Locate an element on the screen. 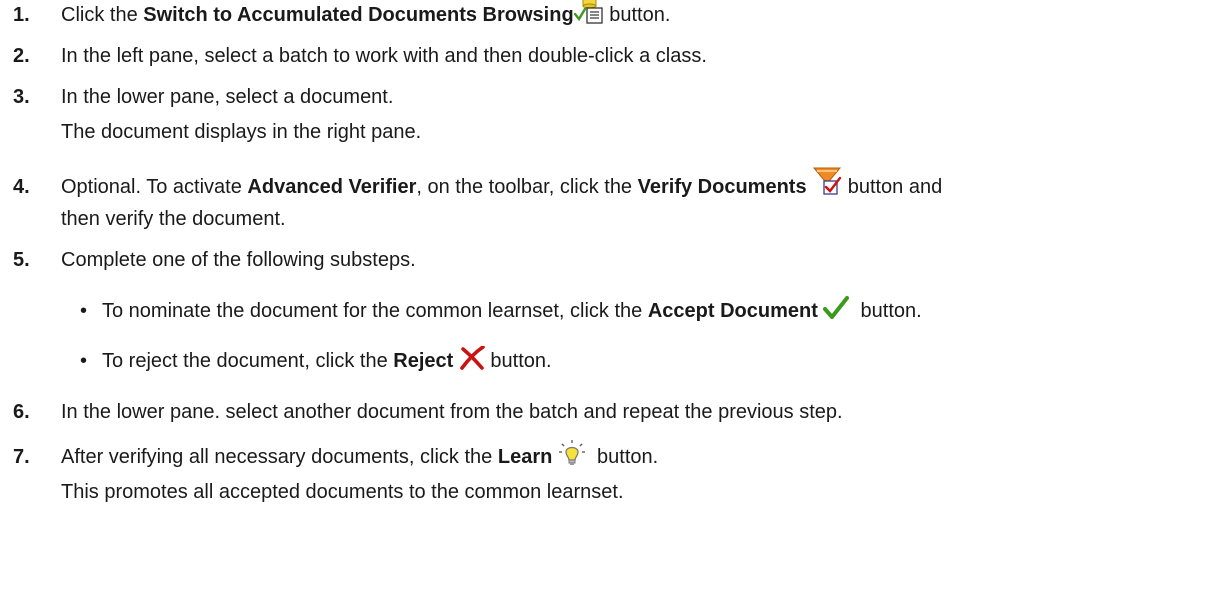 The width and height of the screenshot is (1209, 609). step-number: 2. is located at coordinates (21, 56).